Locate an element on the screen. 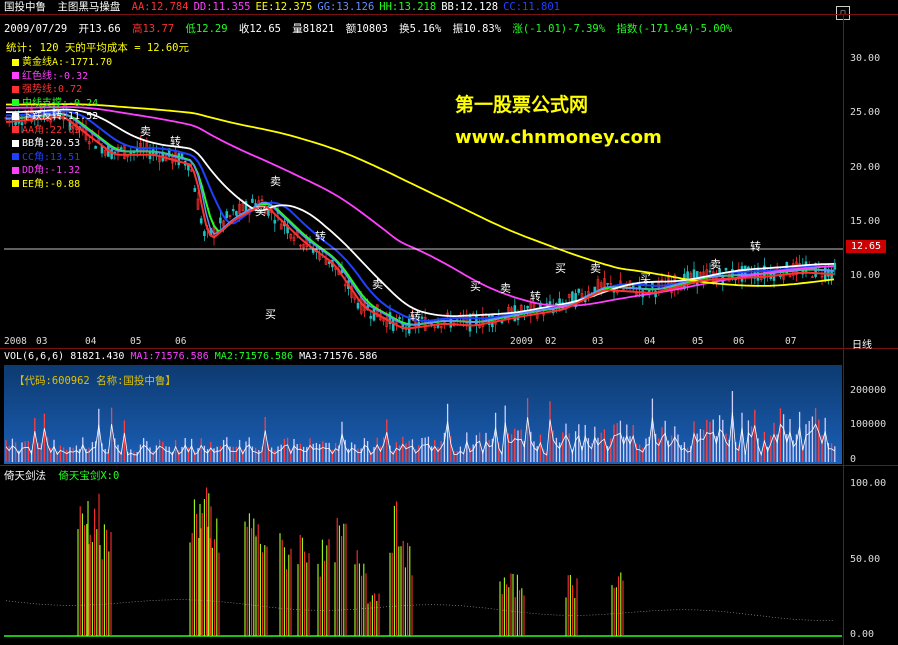 This screenshot has height=645, width=898. indicator-name: 倚天剑法 is located at coordinates (25, 476).